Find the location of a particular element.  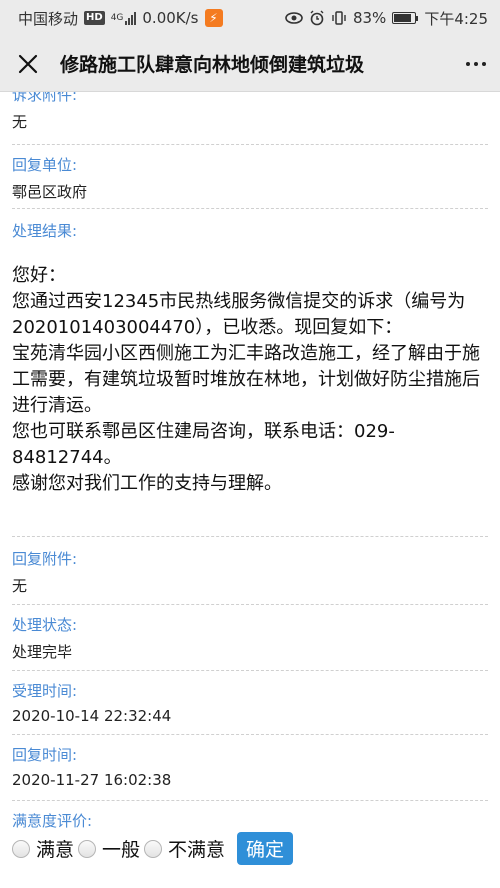

status-value: 处理完毕 is located at coordinates (42, 652).